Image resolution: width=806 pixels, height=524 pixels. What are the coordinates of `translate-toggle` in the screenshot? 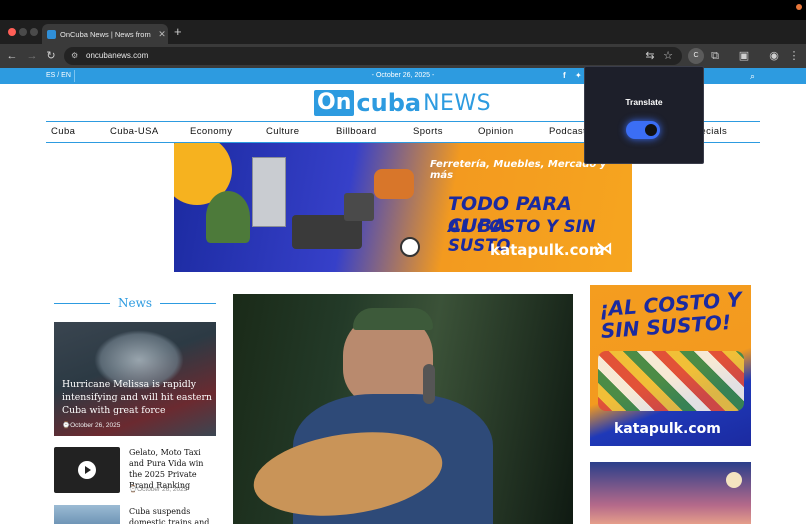 It's located at (643, 130).